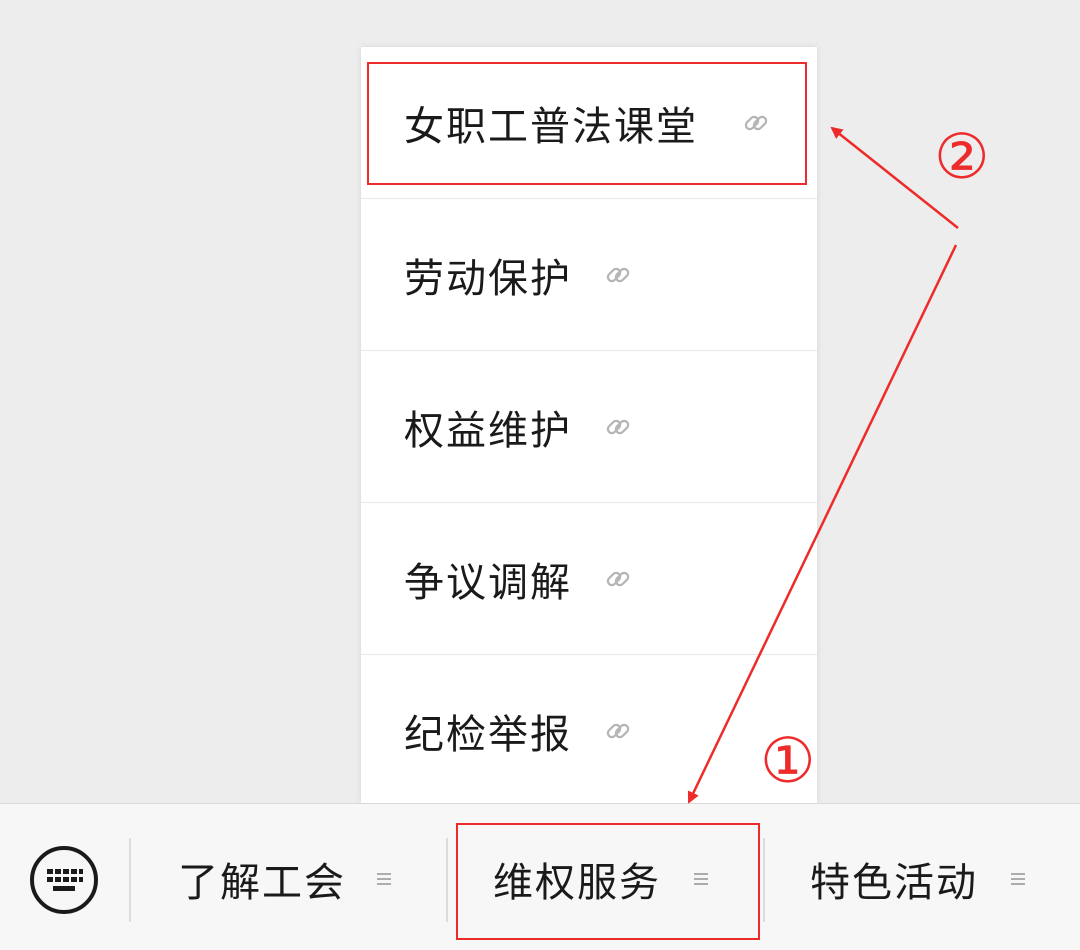  Describe the element at coordinates (589, 731) in the screenshot. I see `submenu-item-discipline-report: 纪检举报` at that location.